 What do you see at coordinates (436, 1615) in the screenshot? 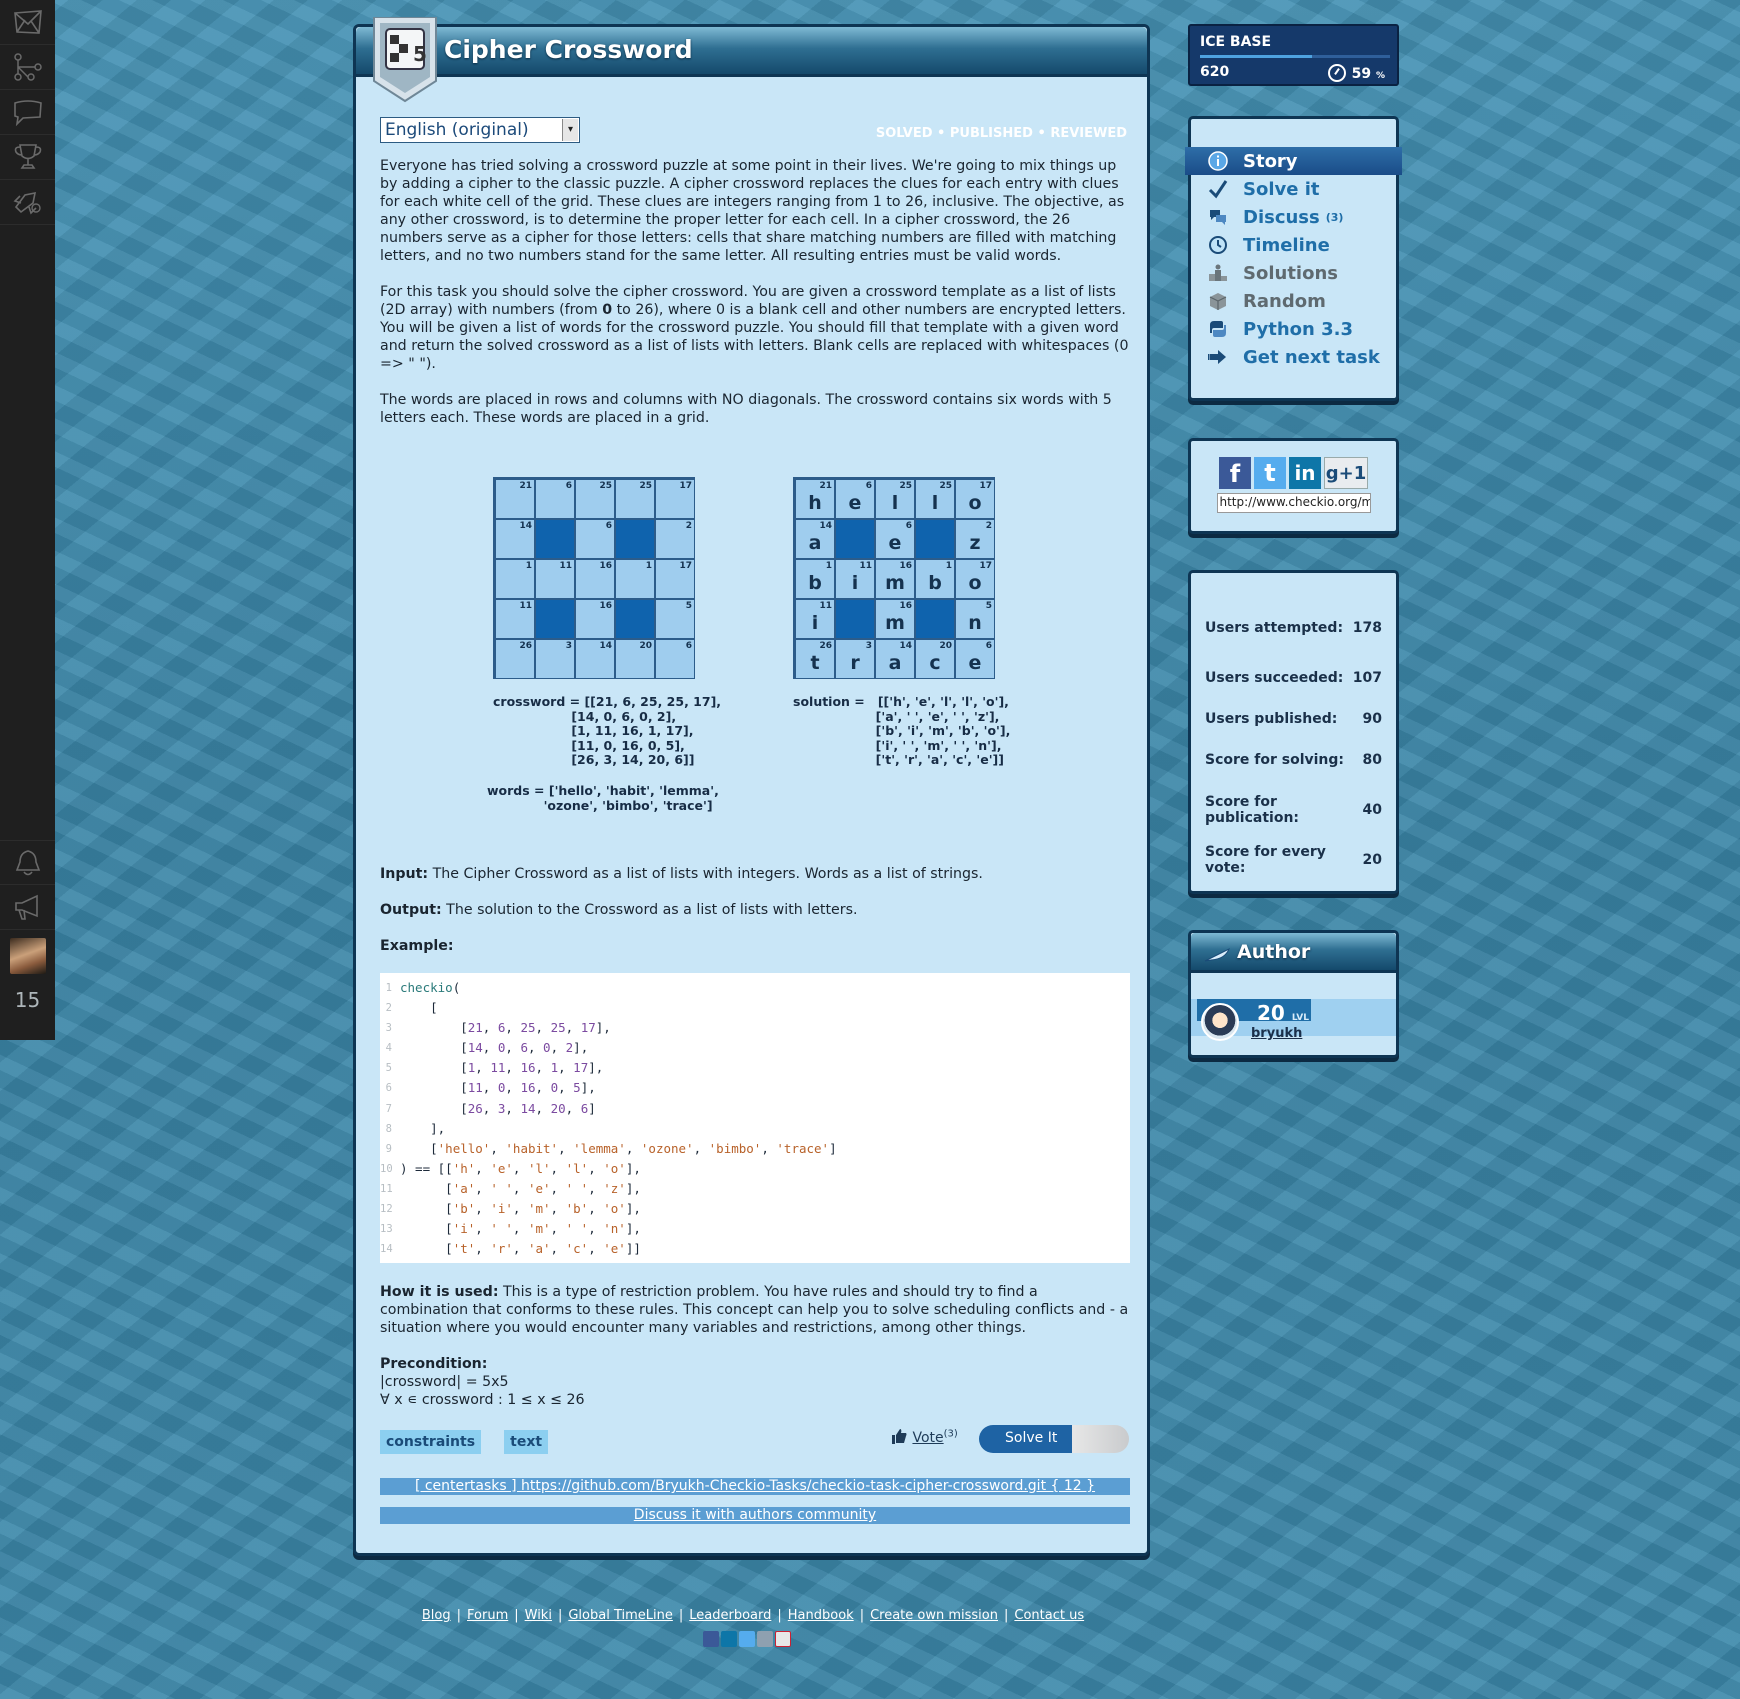
I see `footer-link-blog: Blog` at bounding box center [436, 1615].